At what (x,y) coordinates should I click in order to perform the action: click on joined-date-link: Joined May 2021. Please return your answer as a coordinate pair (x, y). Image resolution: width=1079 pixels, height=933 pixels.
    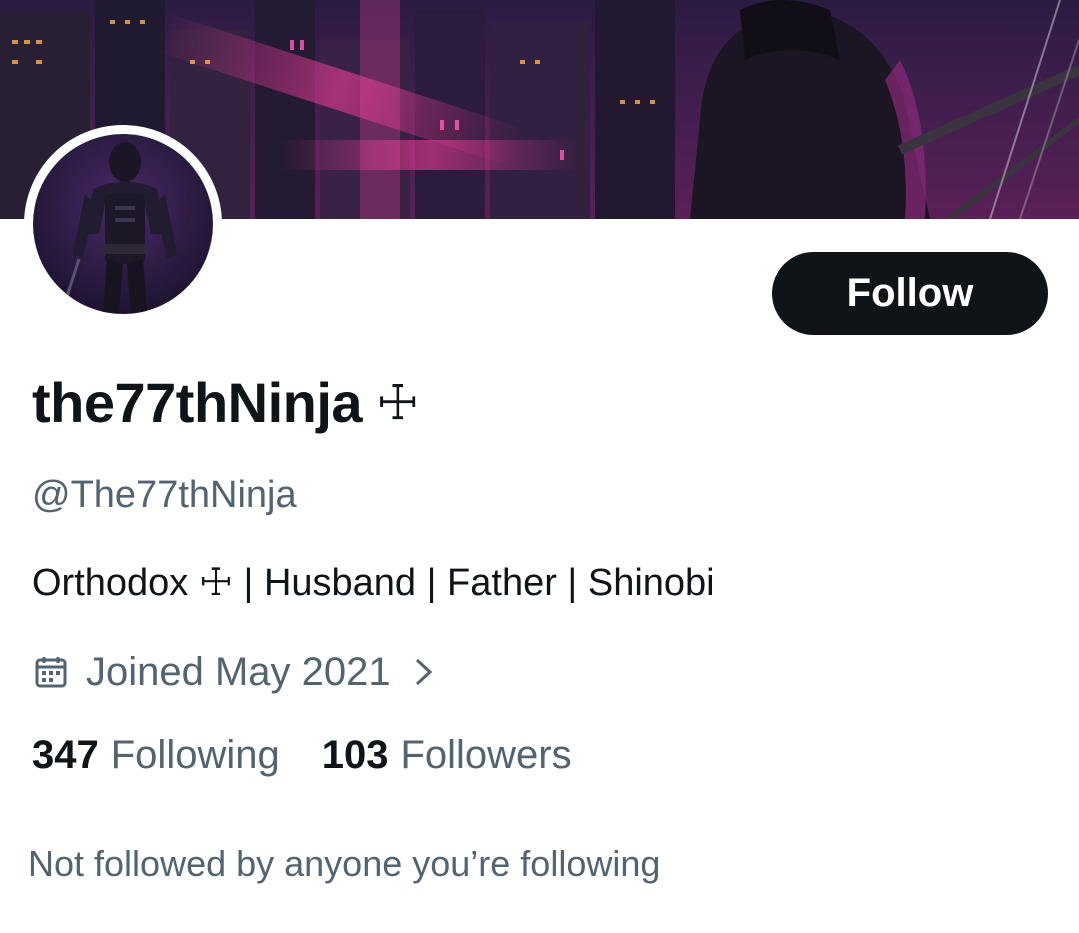
    Looking at the image, I should click on (234, 672).